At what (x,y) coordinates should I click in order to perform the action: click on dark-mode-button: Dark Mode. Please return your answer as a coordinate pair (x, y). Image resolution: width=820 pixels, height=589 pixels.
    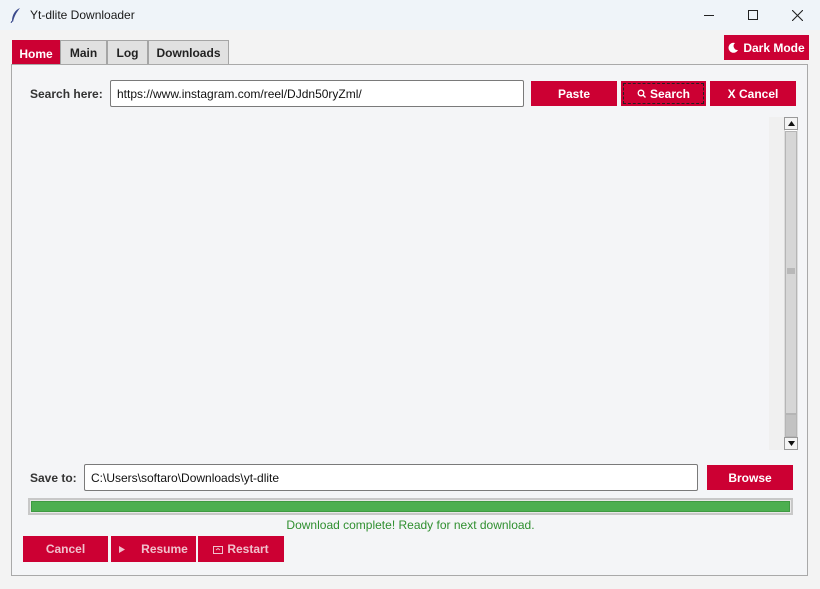
    Looking at the image, I should click on (766, 47).